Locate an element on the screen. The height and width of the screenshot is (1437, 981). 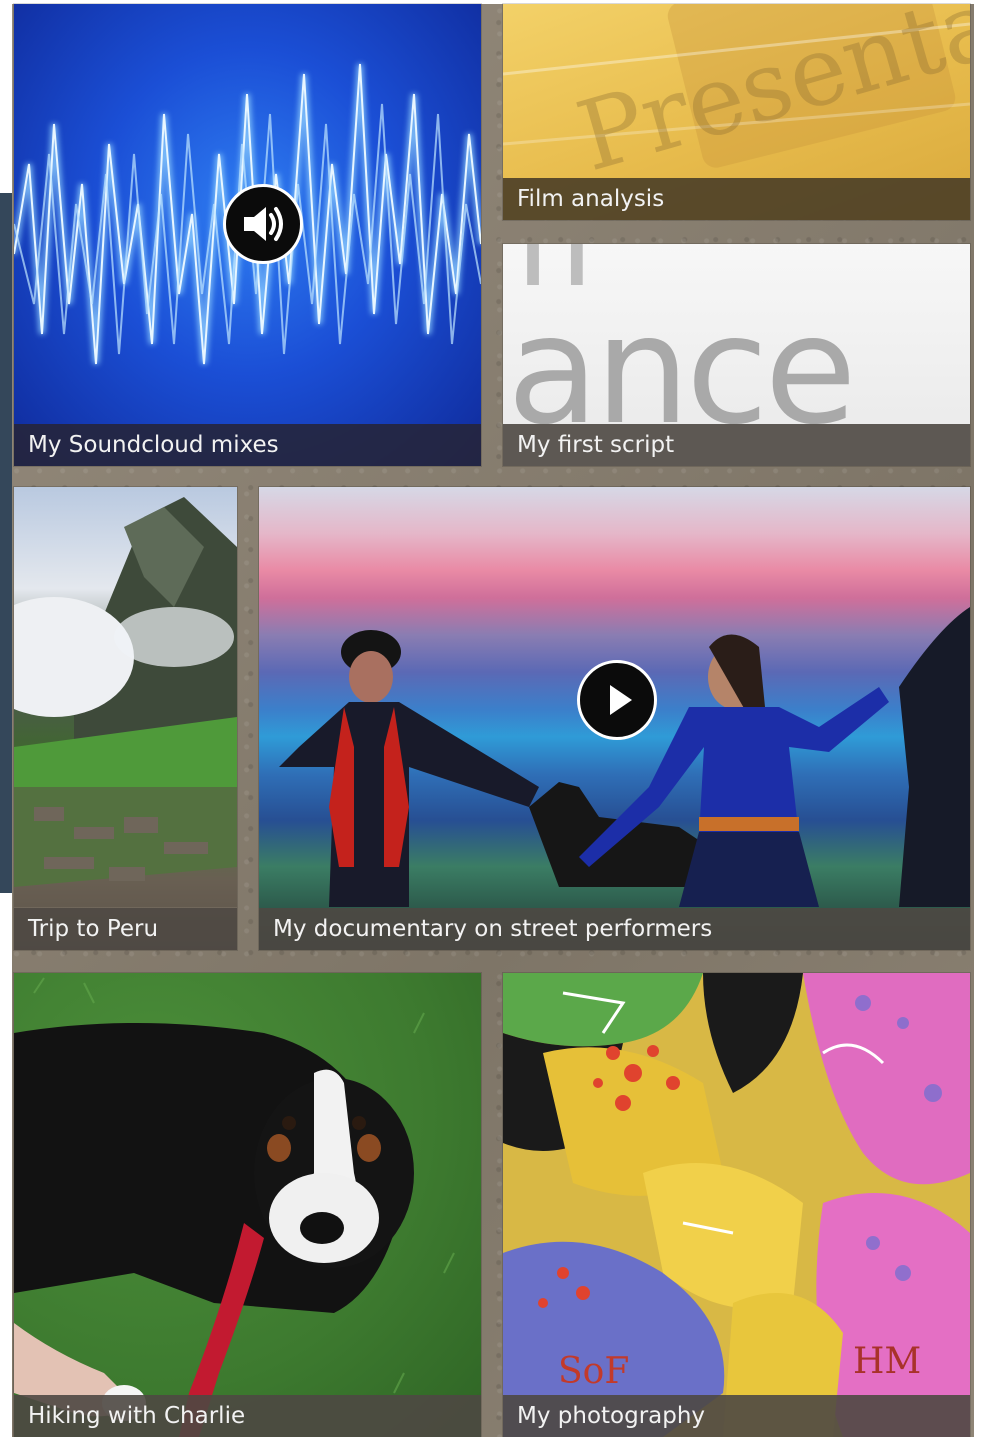
tile-caption-photography: My photography is located at coordinates (736, 1416).